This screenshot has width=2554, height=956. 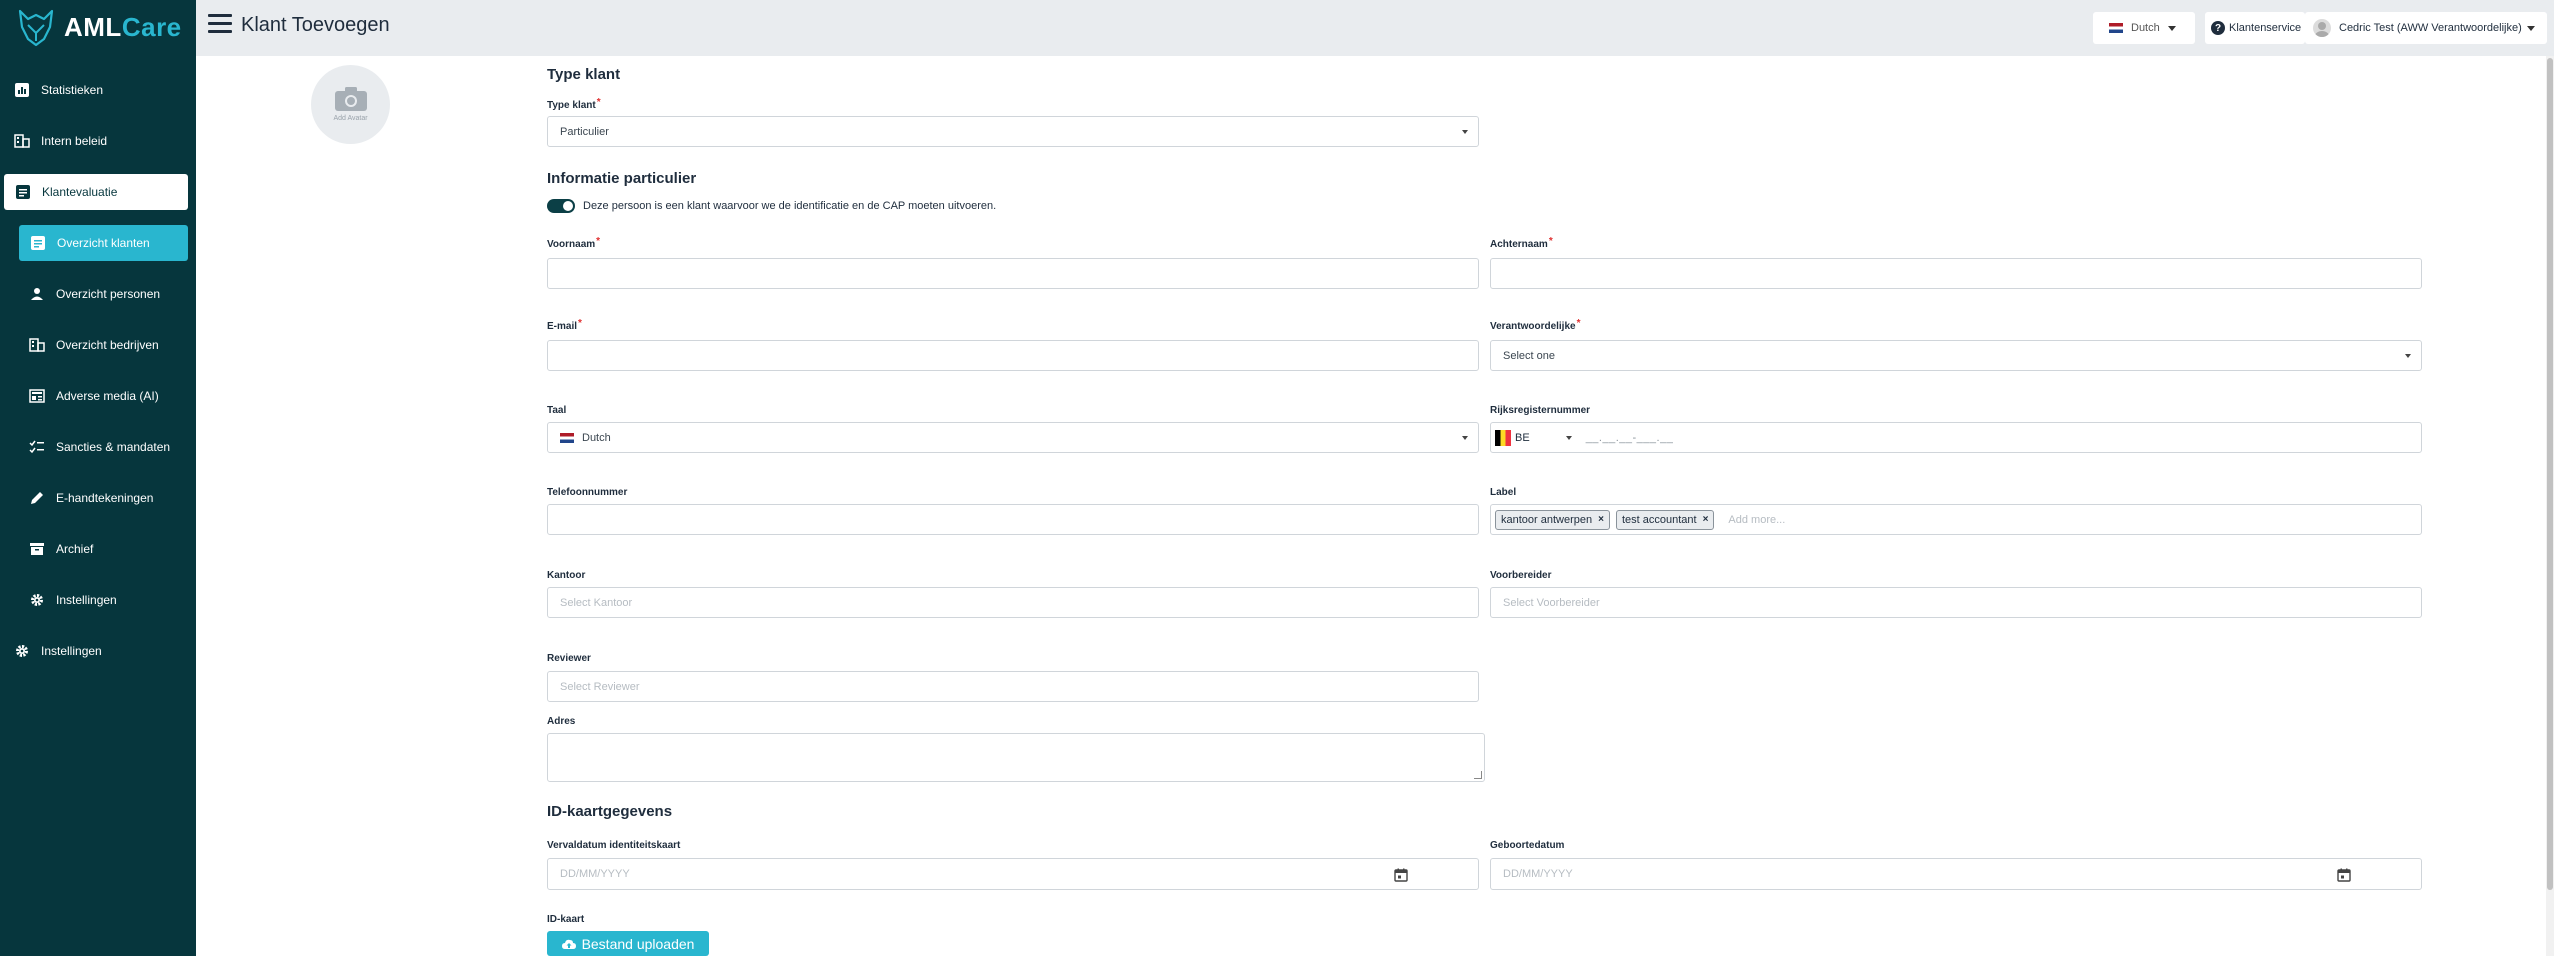 I want to click on reviewer-select: Select Reviewer, so click(x=1013, y=686).